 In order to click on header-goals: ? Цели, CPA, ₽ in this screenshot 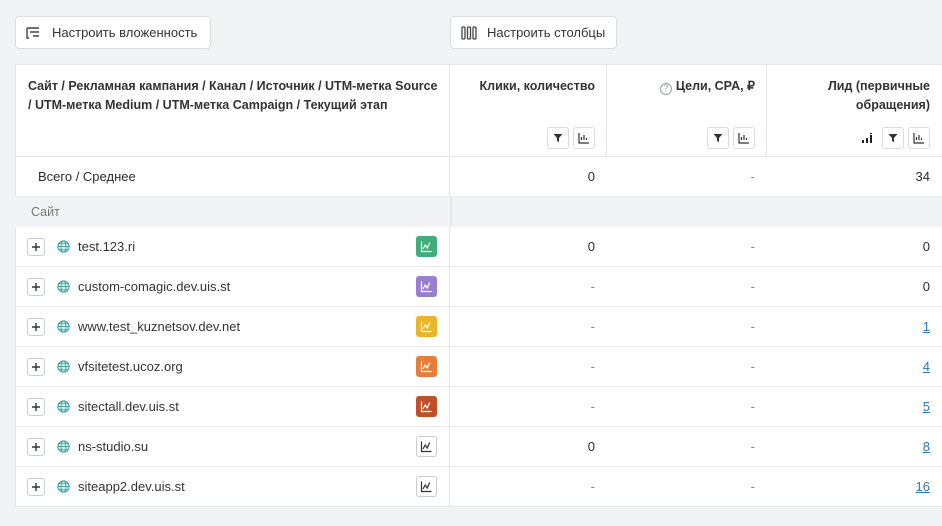, I will do `click(686, 111)`.